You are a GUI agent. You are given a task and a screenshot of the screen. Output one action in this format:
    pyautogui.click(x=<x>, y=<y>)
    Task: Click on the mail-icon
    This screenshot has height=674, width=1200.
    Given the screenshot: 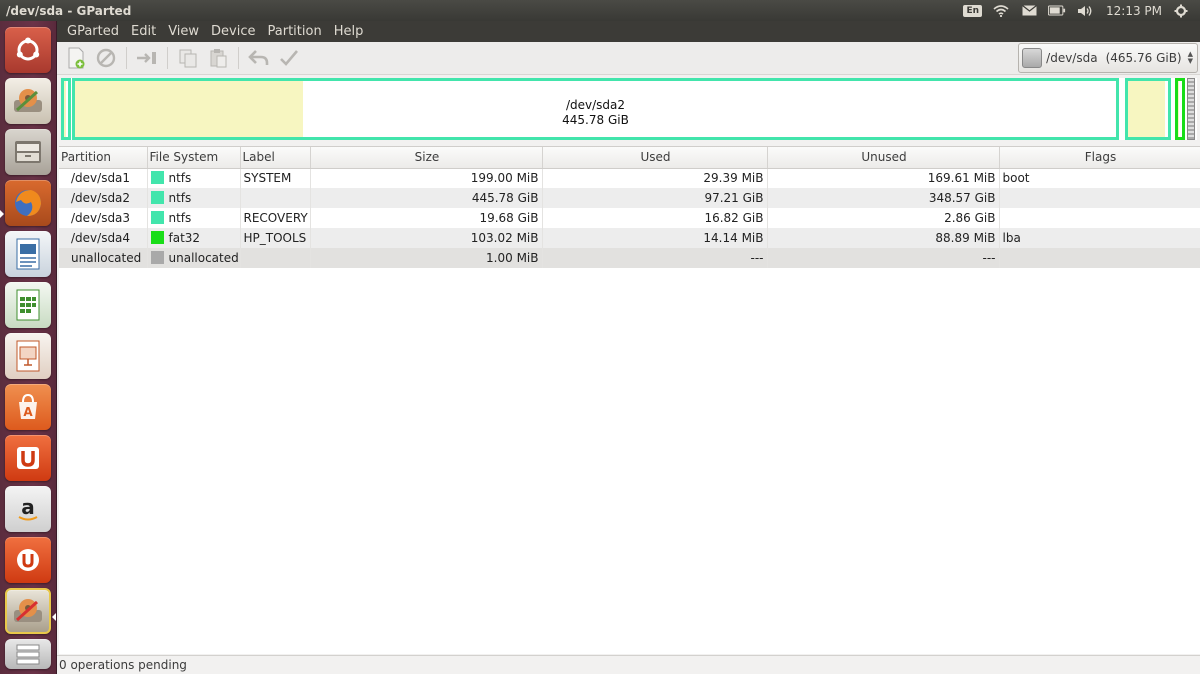 What is the action you would take?
    pyautogui.click(x=1029, y=11)
    